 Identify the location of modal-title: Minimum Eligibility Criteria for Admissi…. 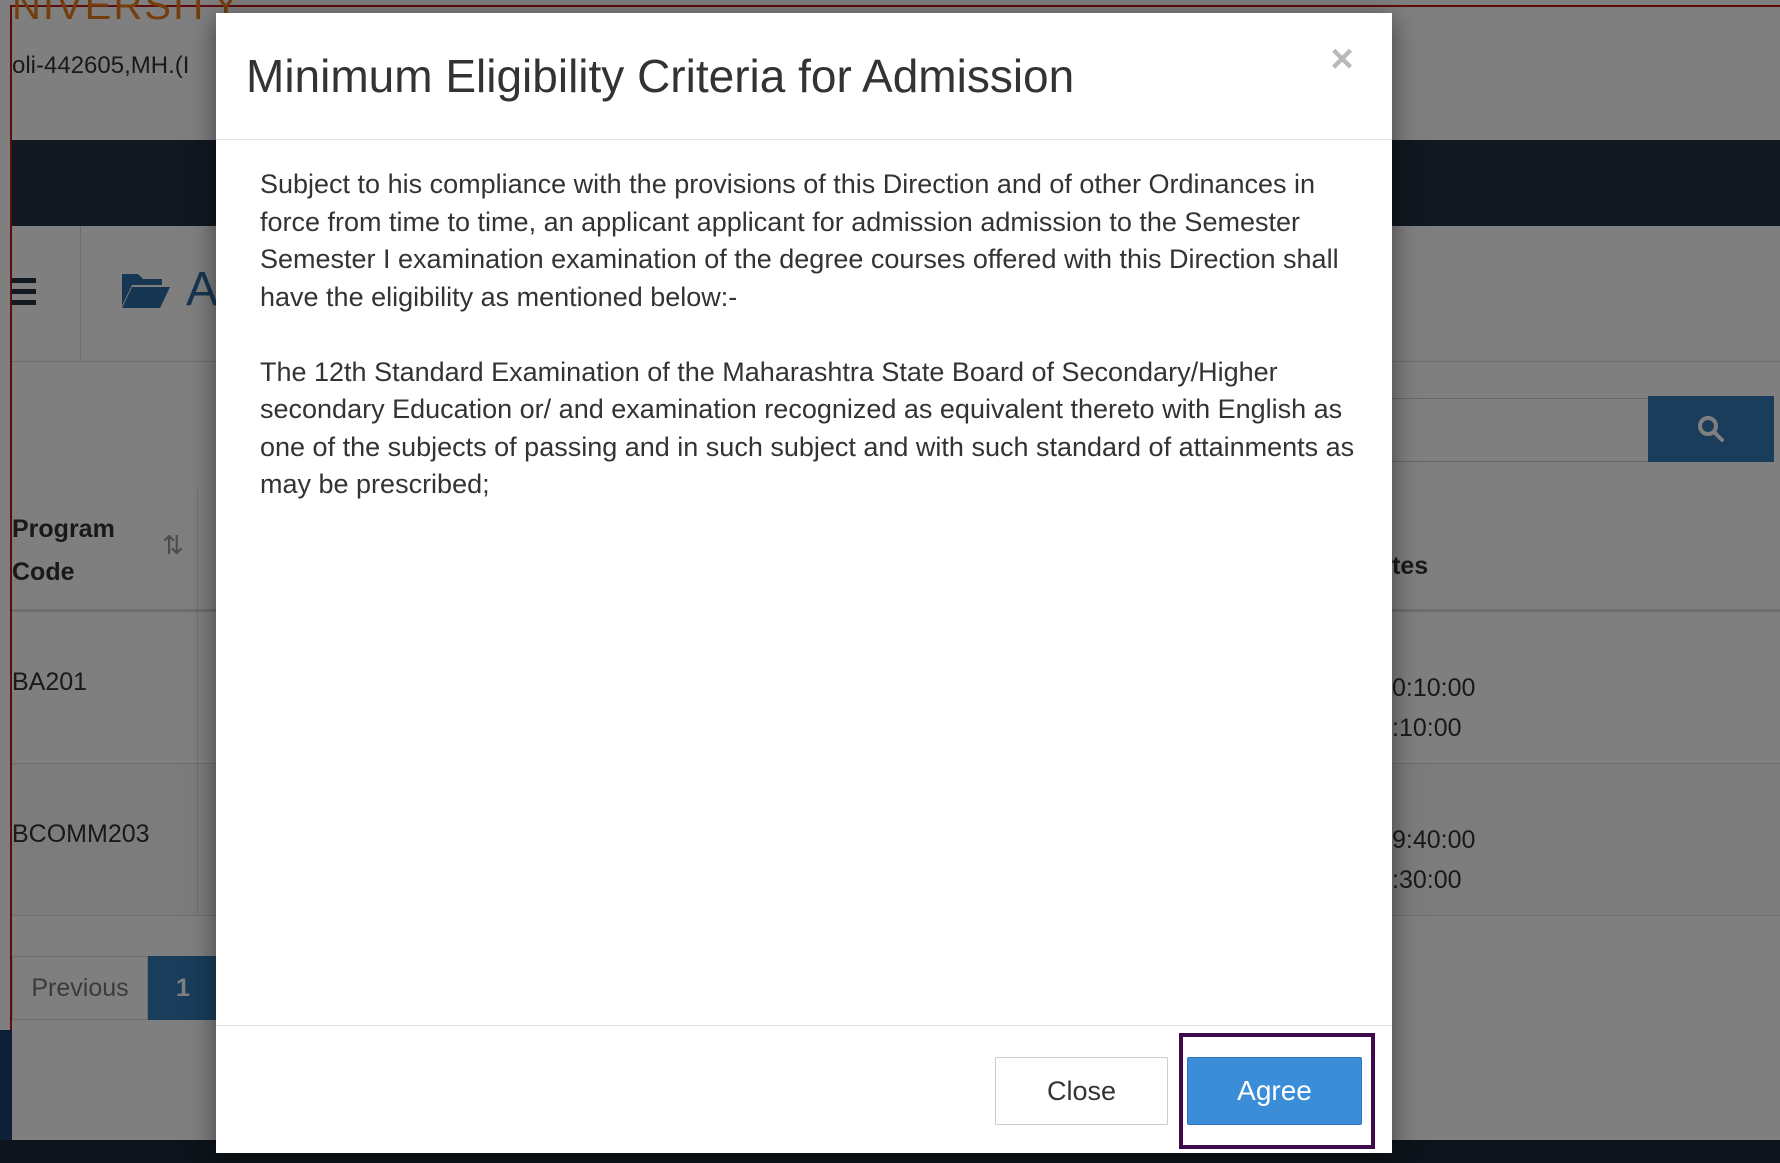
(660, 76).